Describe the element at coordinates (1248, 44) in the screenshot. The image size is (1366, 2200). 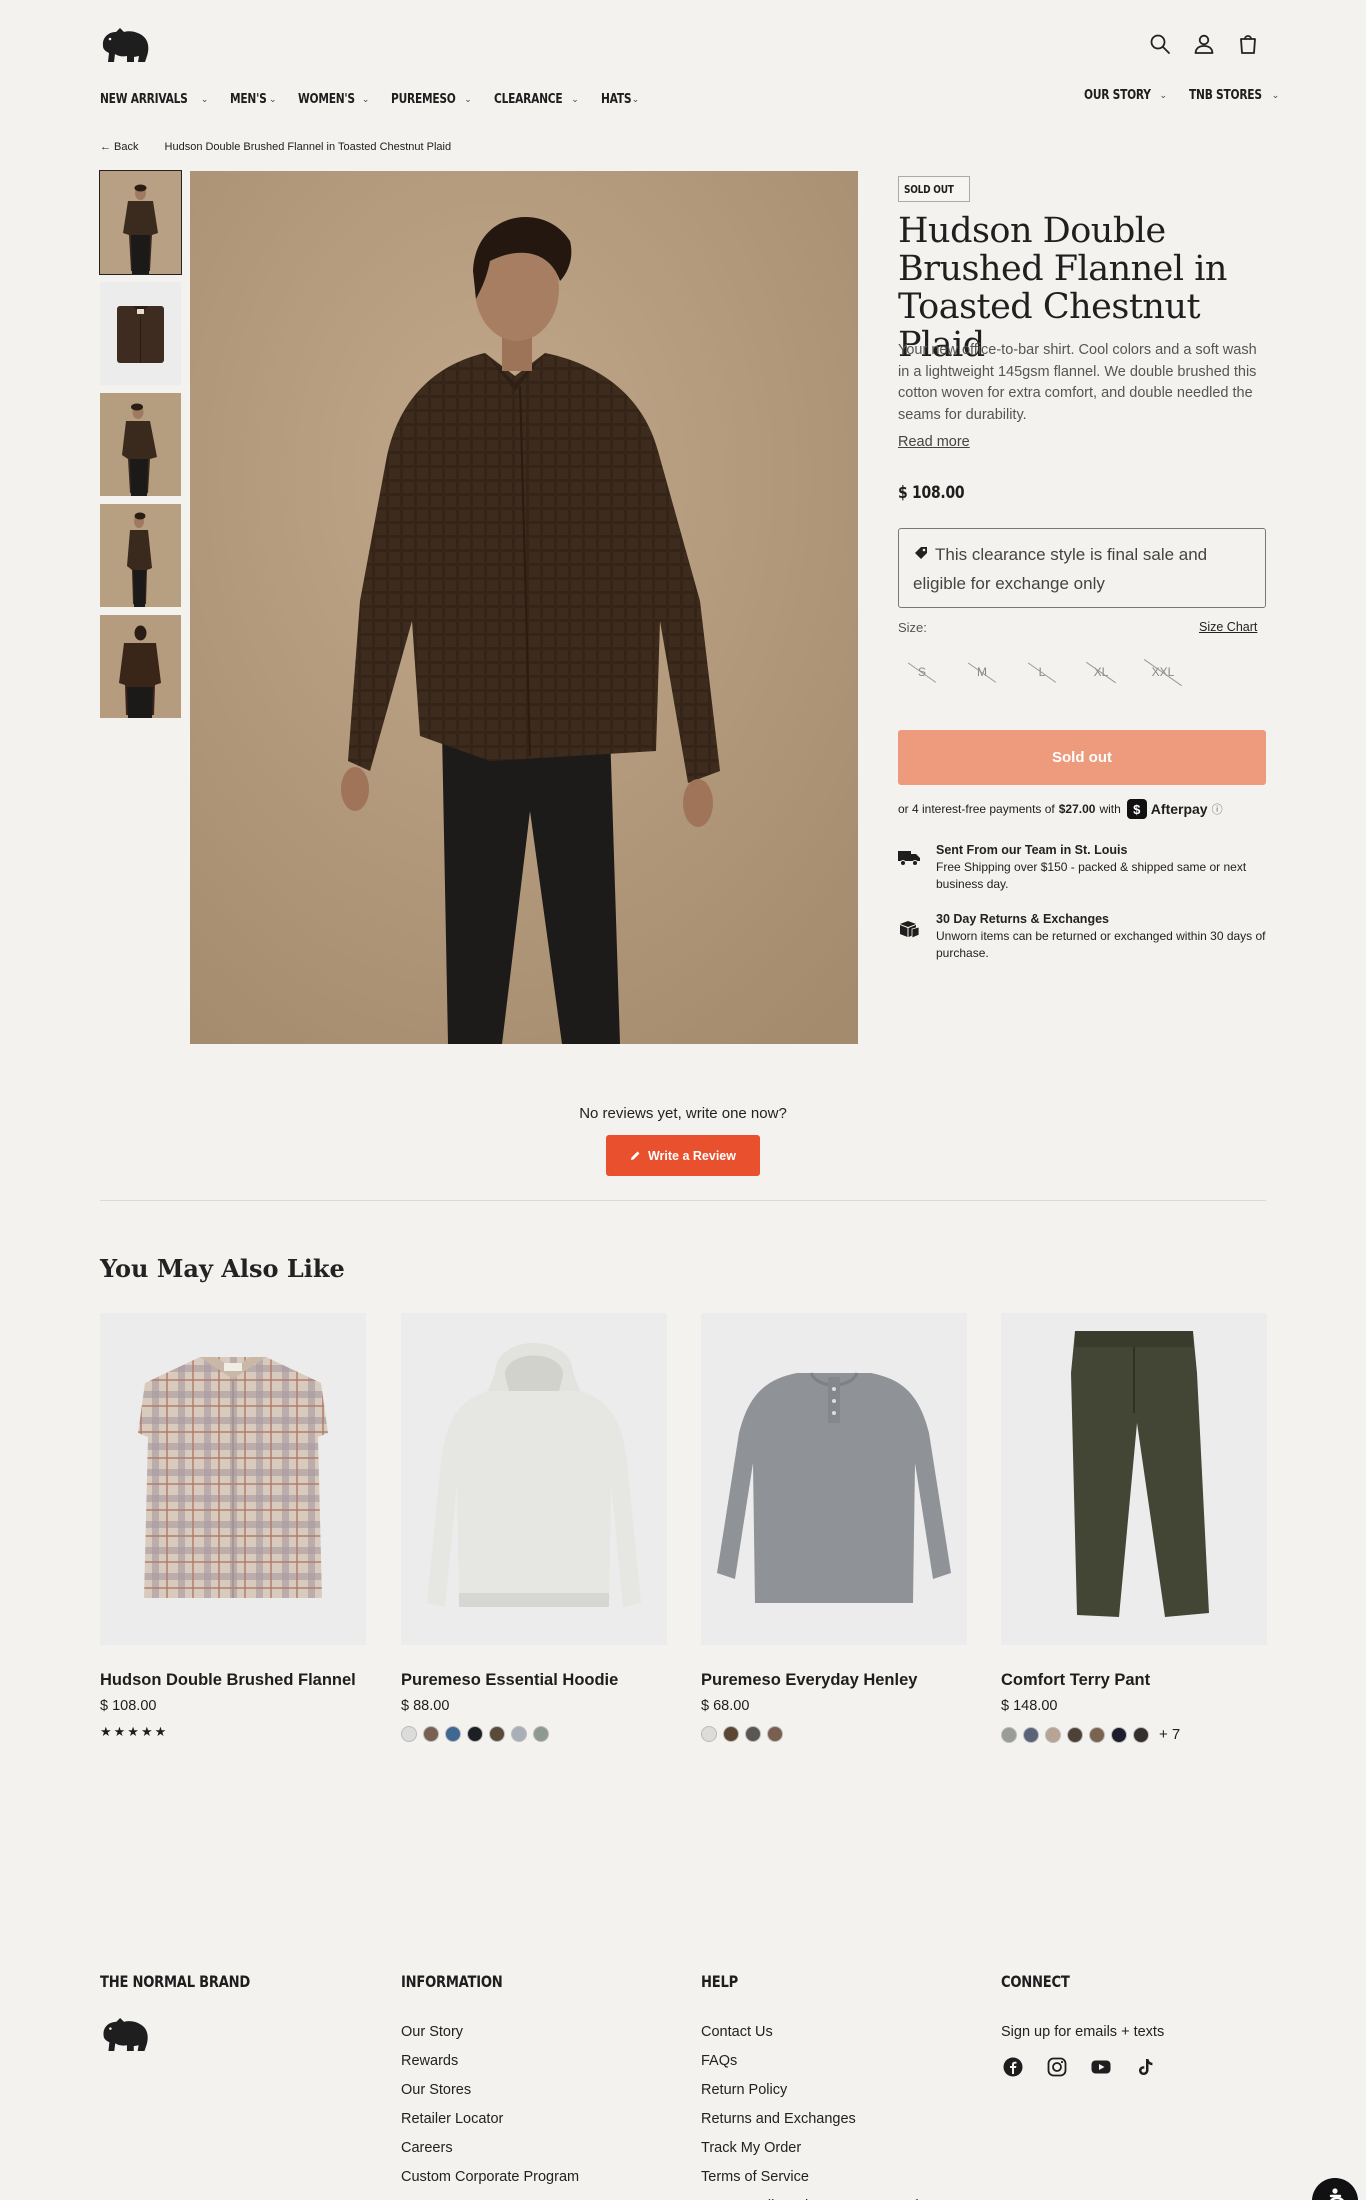
I see `cart-icon` at that location.